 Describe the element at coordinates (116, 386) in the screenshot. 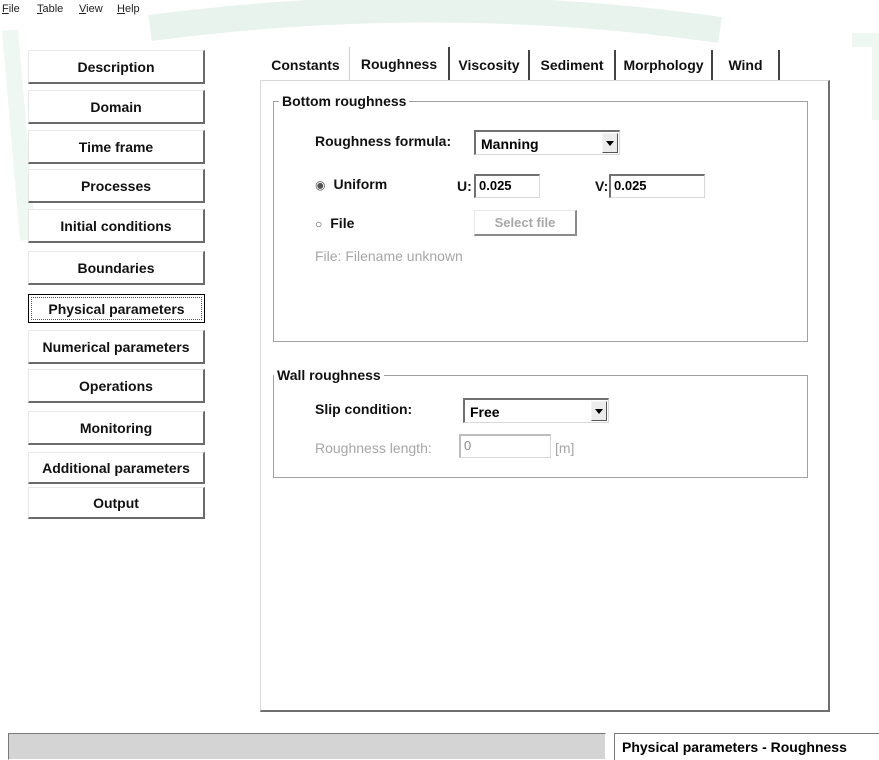

I see `nav-operations-button: Operations` at that location.